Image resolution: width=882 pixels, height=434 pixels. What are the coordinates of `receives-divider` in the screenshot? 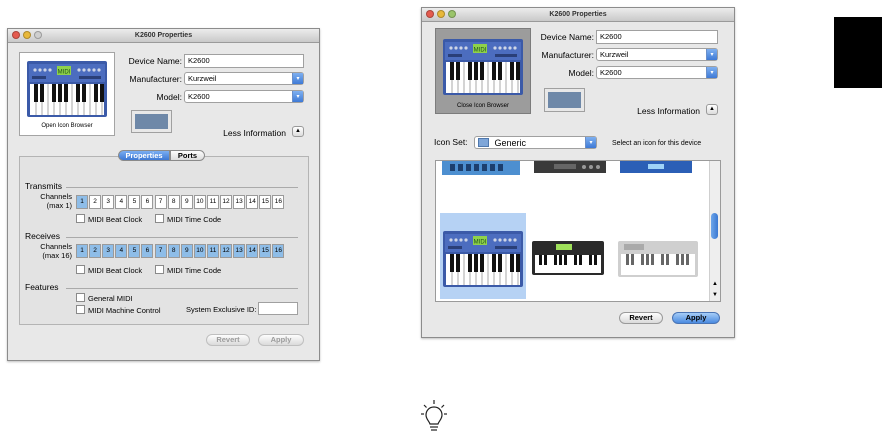 It's located at (182, 237).